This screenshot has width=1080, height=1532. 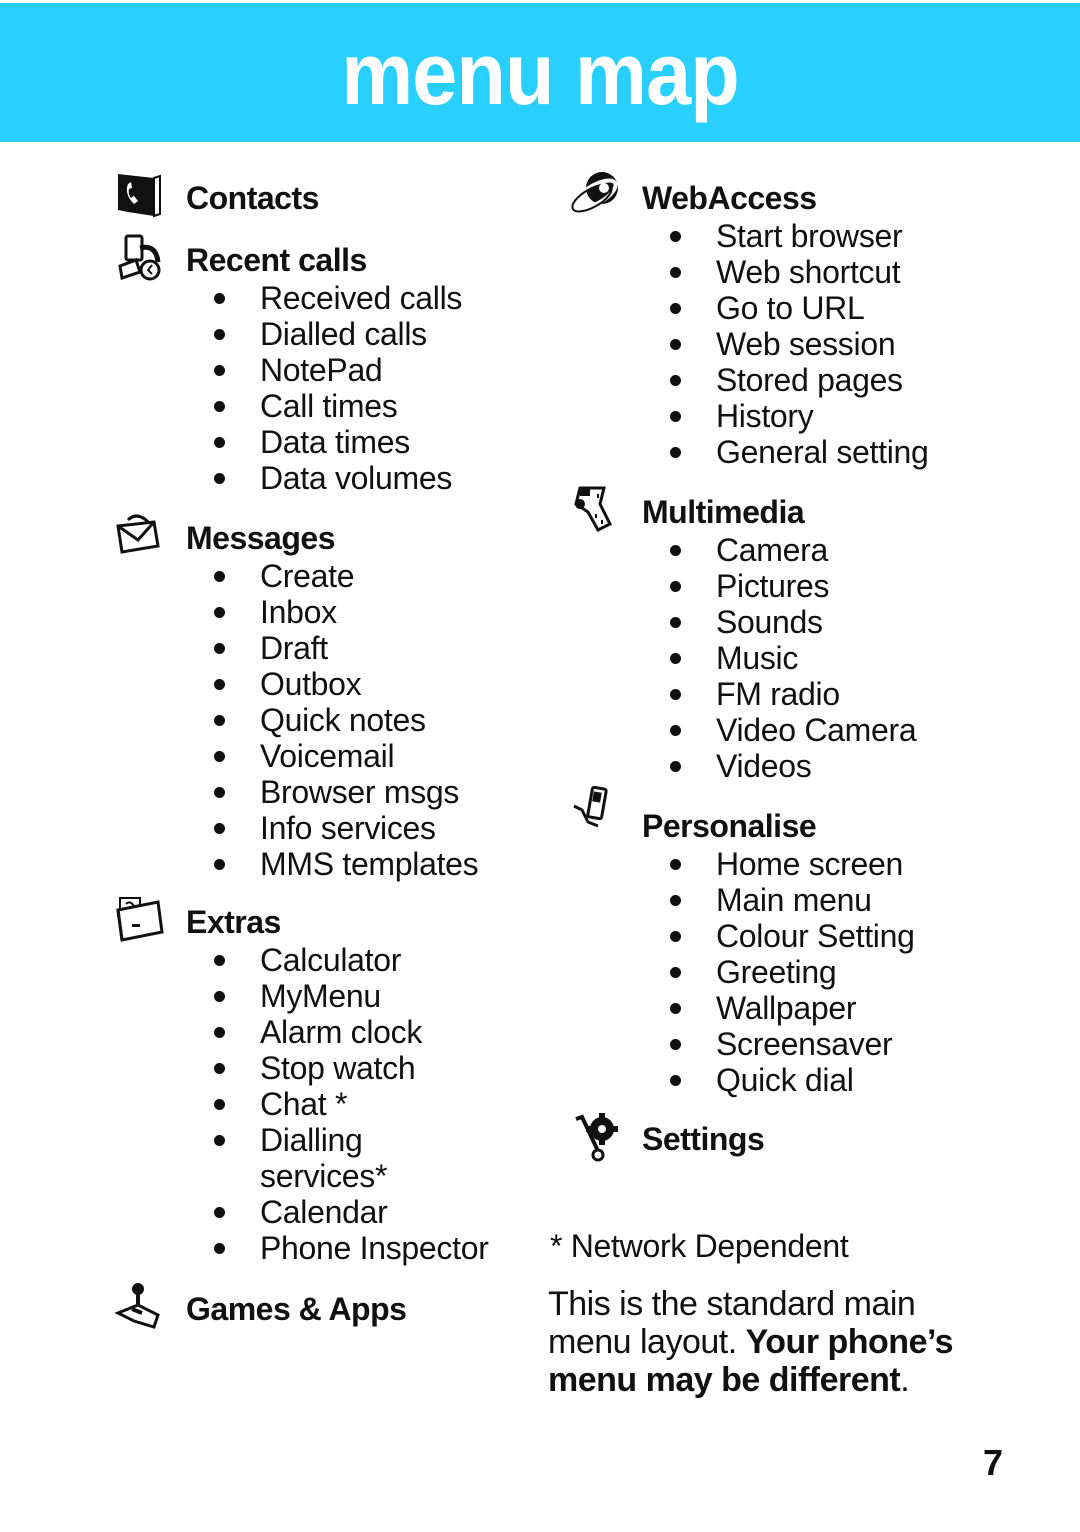 I want to click on section-title: Contacts, so click(x=252, y=198).